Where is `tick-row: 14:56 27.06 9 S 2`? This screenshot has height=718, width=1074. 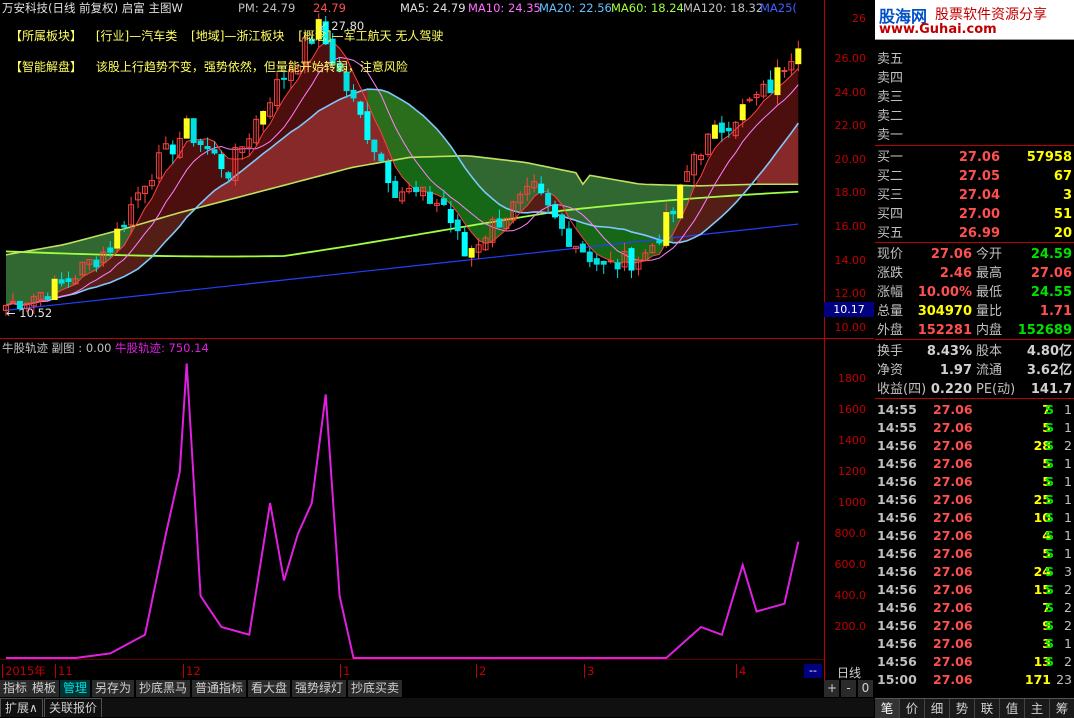
tick-row: 14:56 27.06 9 S 2 is located at coordinates (974, 626).